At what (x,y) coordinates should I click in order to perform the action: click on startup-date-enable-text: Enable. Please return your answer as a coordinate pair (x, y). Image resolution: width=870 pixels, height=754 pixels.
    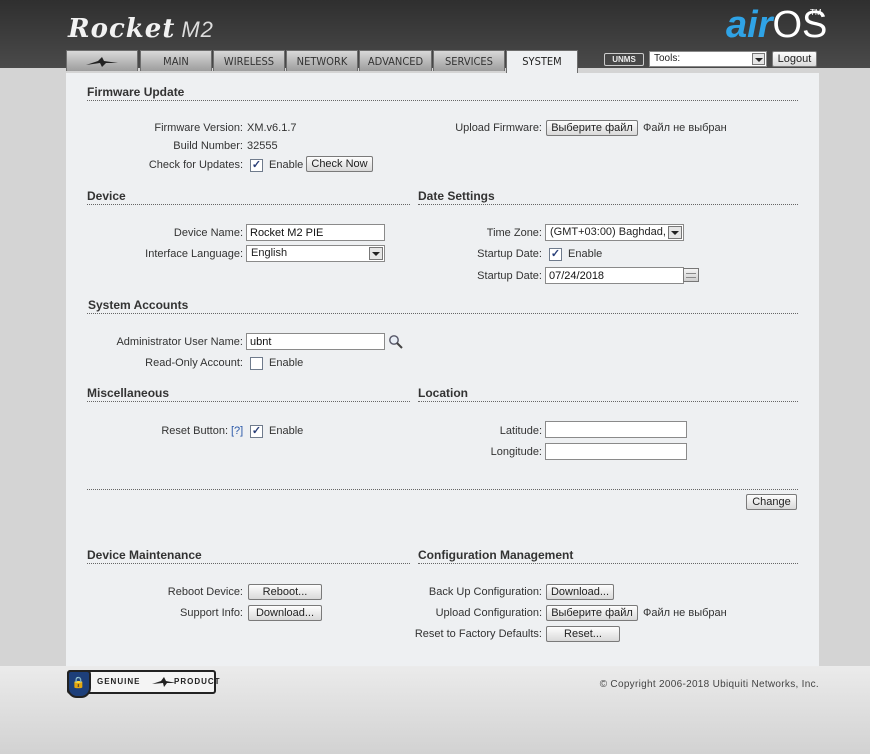
    Looking at the image, I should click on (585, 254).